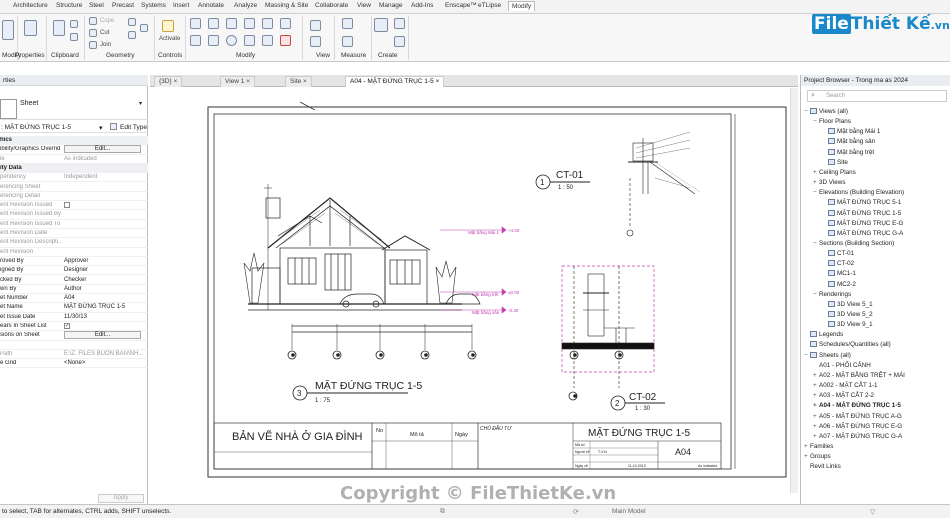 This screenshot has height=518, width=950. I want to click on ribbon-tab-systems: Systems, so click(153, 5).